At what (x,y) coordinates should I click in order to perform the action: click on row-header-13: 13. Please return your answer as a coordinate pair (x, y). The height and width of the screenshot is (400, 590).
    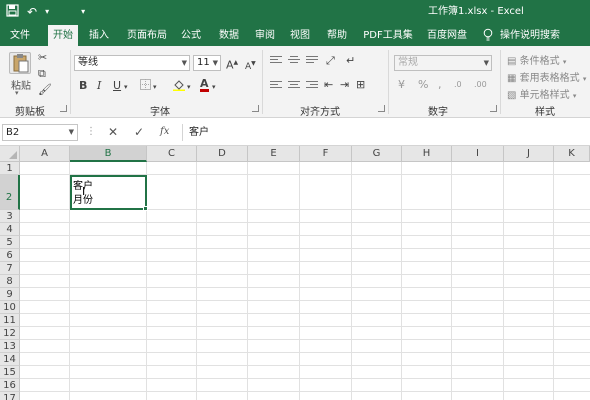
    Looking at the image, I should click on (10, 346).